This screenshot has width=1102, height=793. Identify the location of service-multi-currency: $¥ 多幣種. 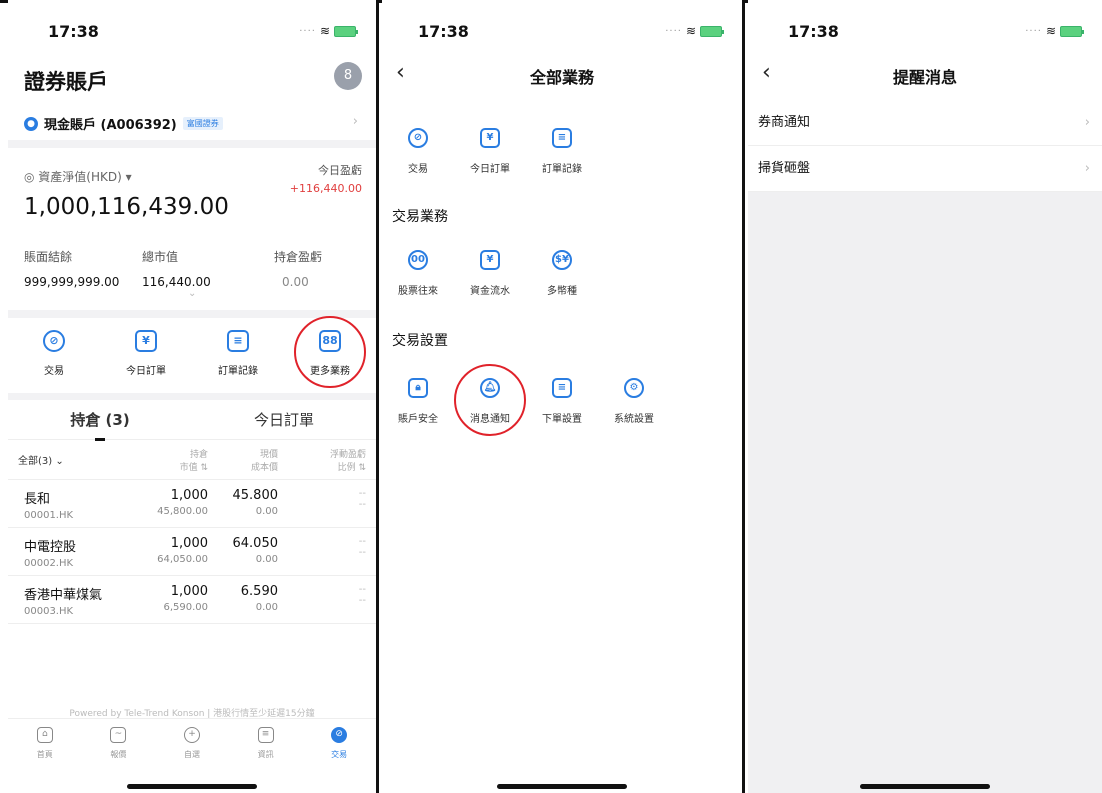
(562, 273).